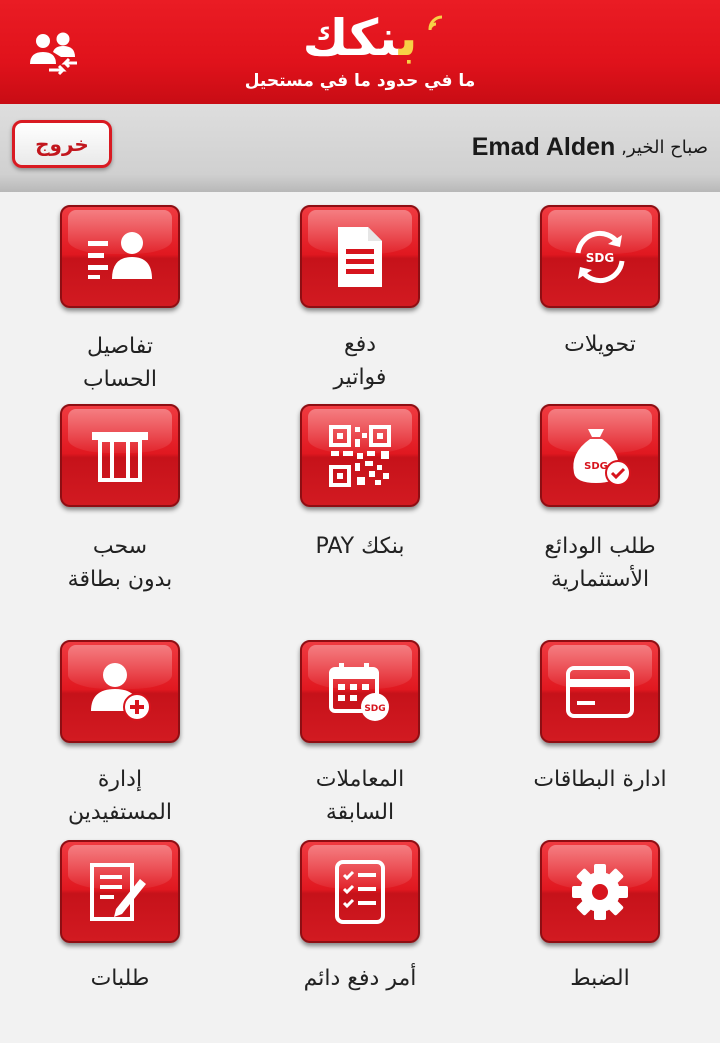 This screenshot has width=720, height=1043. I want to click on gear-icon, so click(600, 891).